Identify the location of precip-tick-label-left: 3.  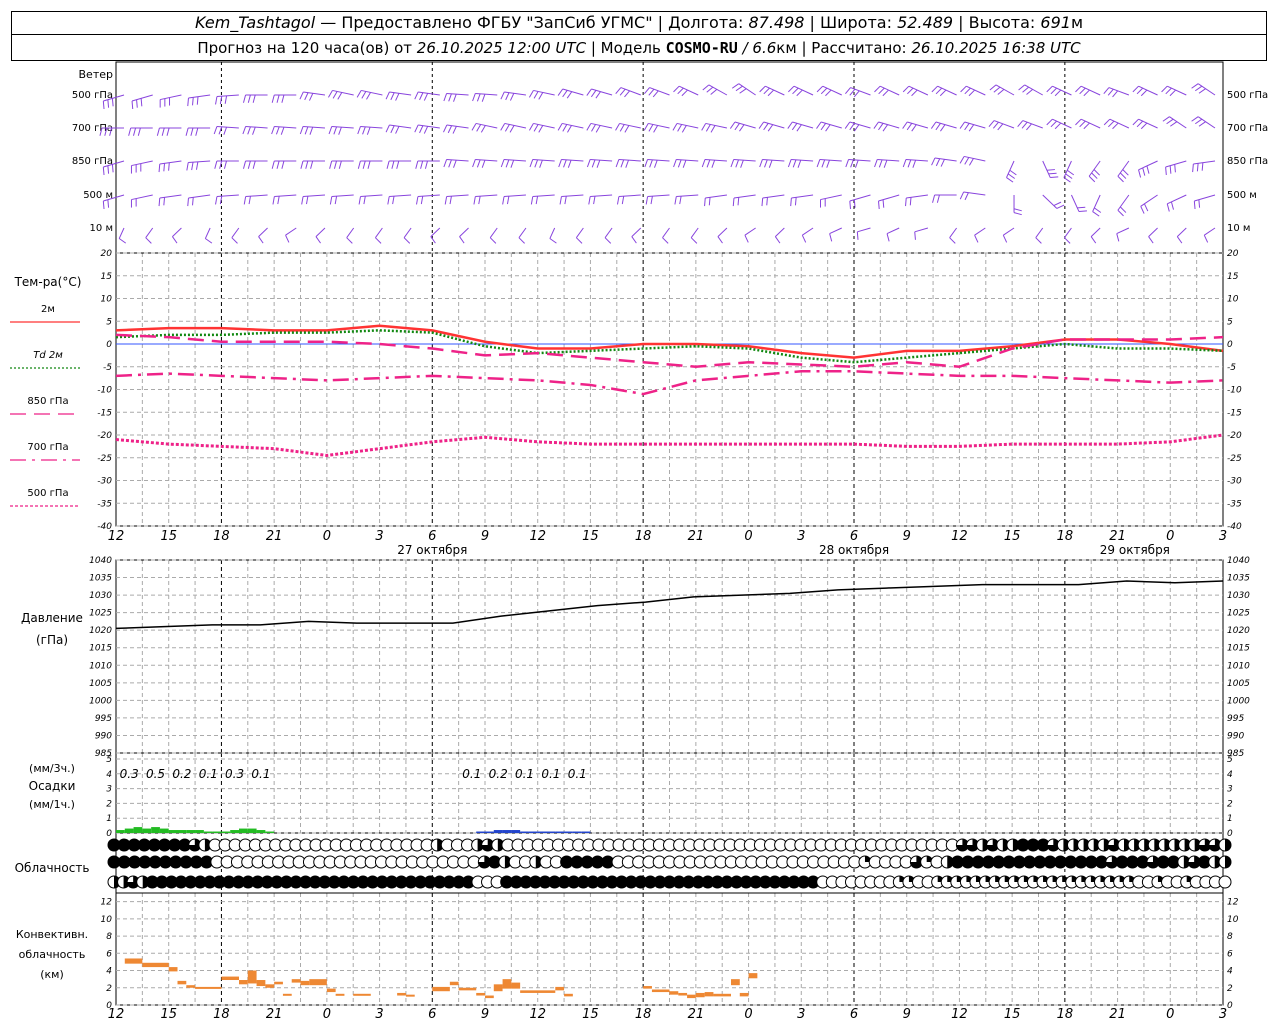
(109, 790).